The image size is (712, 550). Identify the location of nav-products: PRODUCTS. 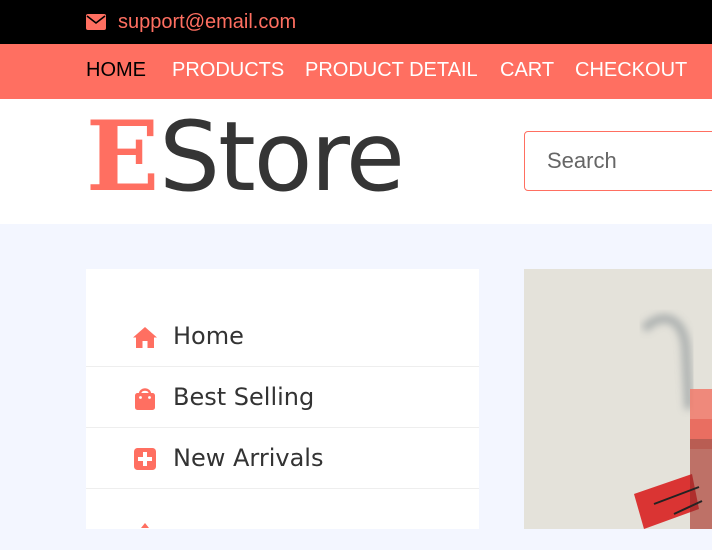
(228, 70).